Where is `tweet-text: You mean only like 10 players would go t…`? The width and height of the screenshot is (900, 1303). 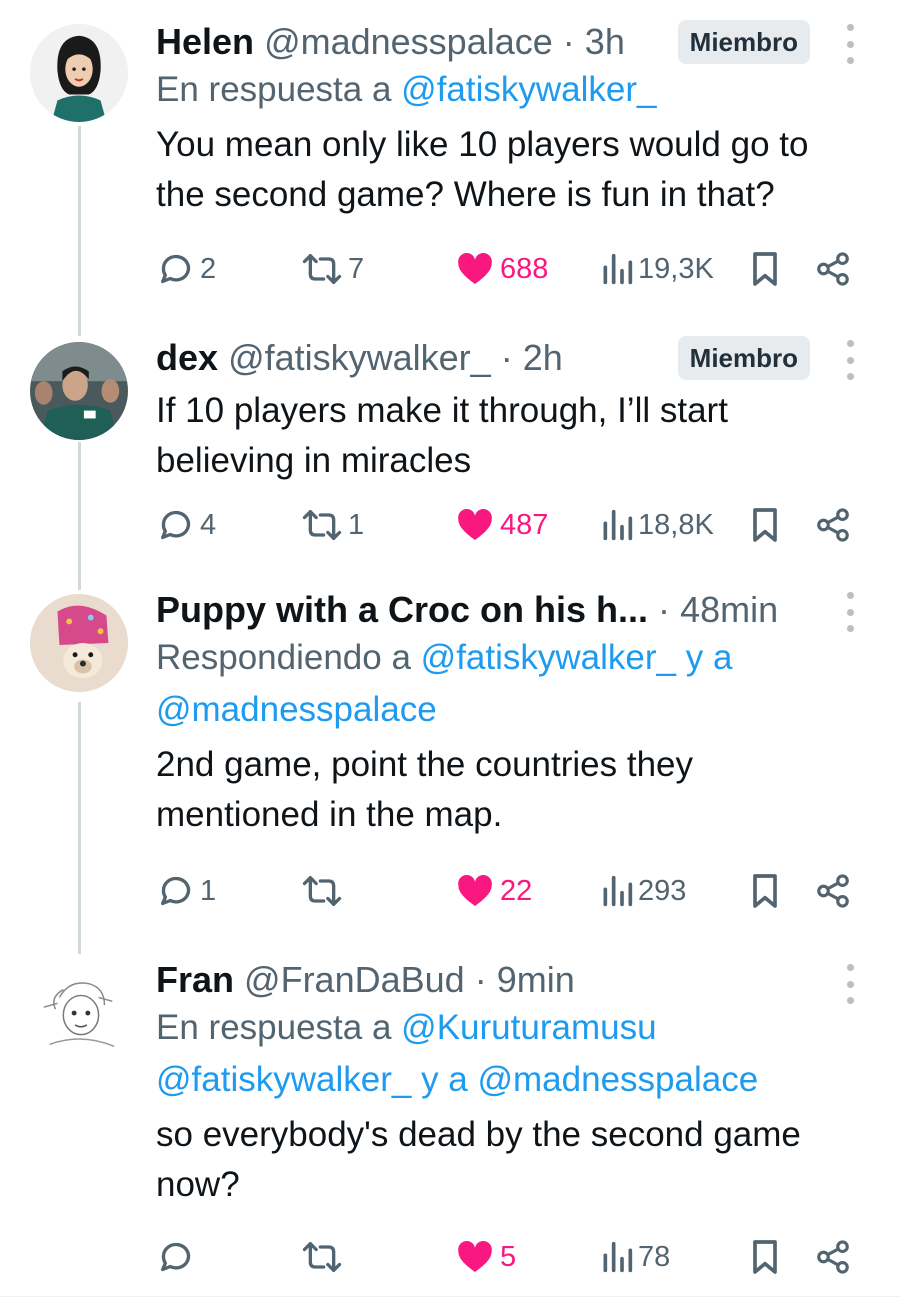 tweet-text: You mean only like 10 players would go t… is located at coordinates (482, 169).